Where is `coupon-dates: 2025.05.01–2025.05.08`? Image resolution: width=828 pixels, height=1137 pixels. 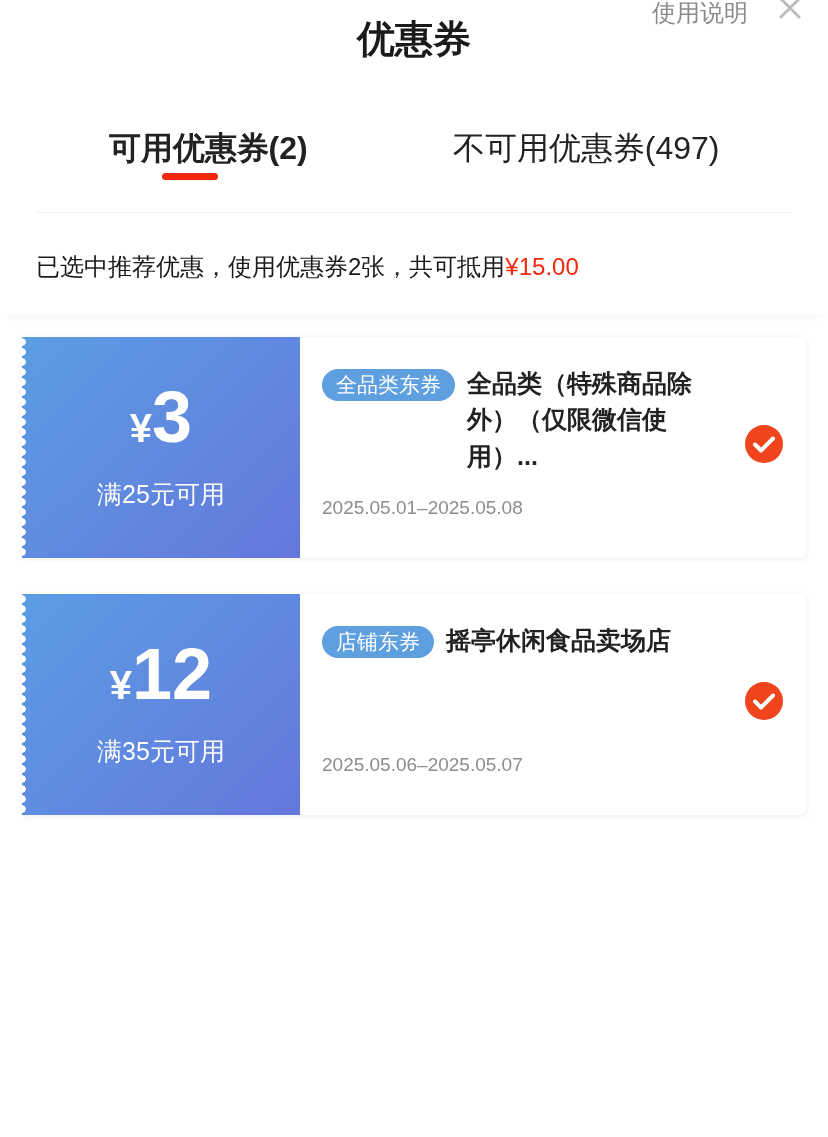 coupon-dates: 2025.05.01–2025.05.08 is located at coordinates (423, 507).